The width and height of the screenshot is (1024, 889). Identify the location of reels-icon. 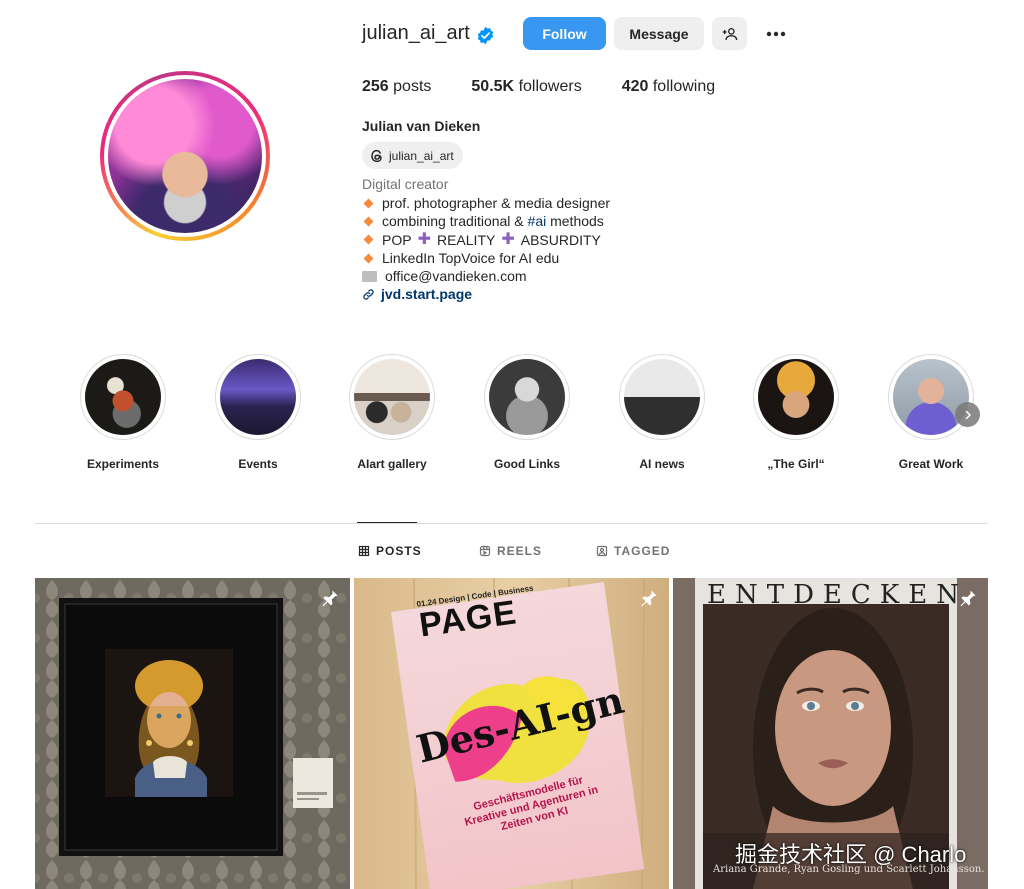
(485, 551).